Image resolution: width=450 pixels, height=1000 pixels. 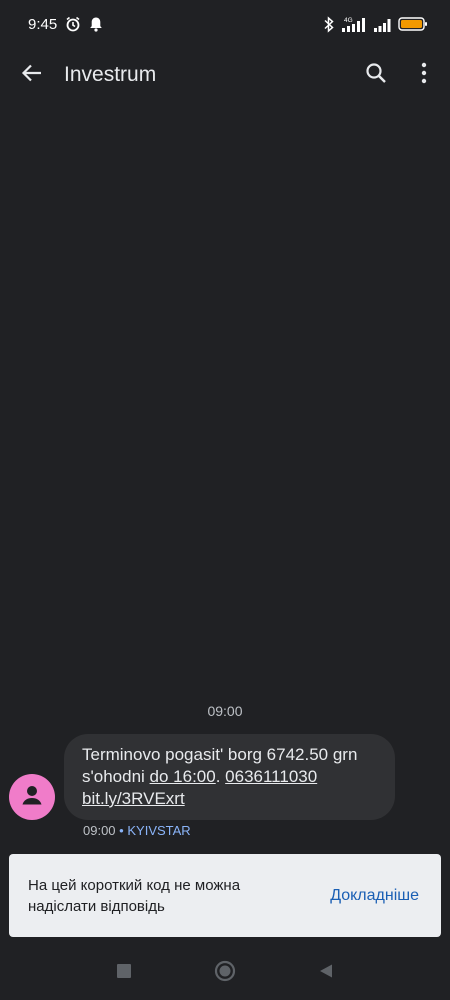 I want to click on back-button, so click(x=32, y=75).